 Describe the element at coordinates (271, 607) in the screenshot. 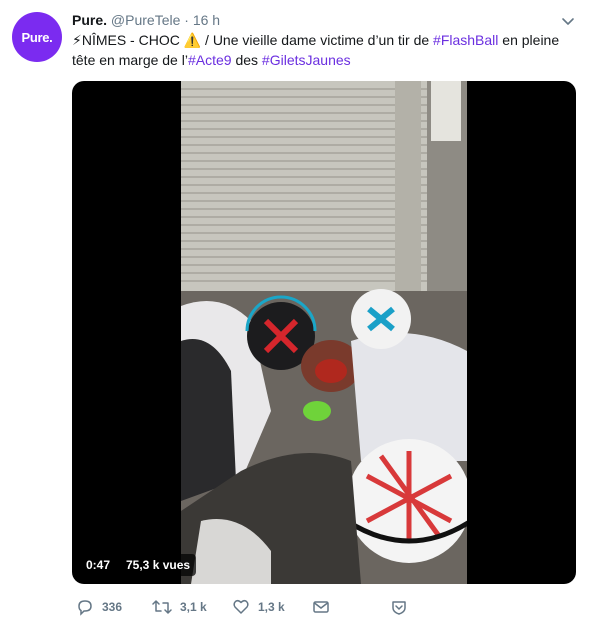

I see `like-count: 1,3 k` at that location.